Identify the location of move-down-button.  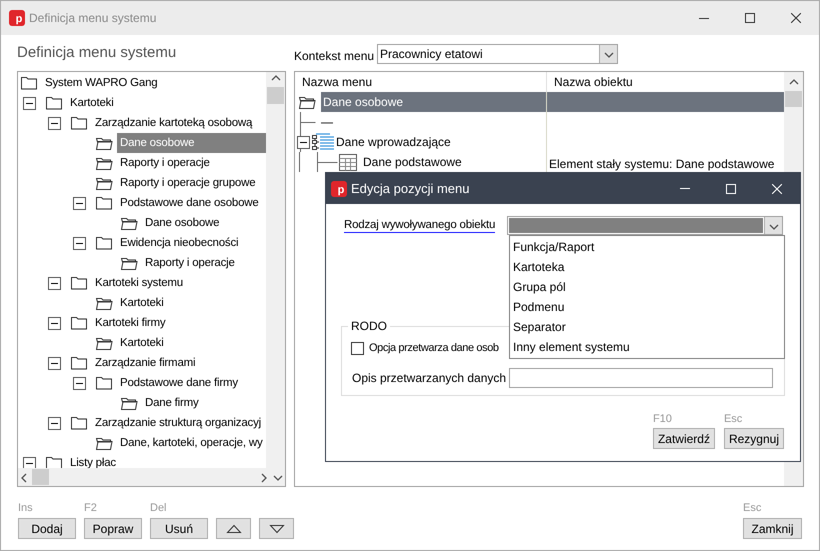
(276, 528).